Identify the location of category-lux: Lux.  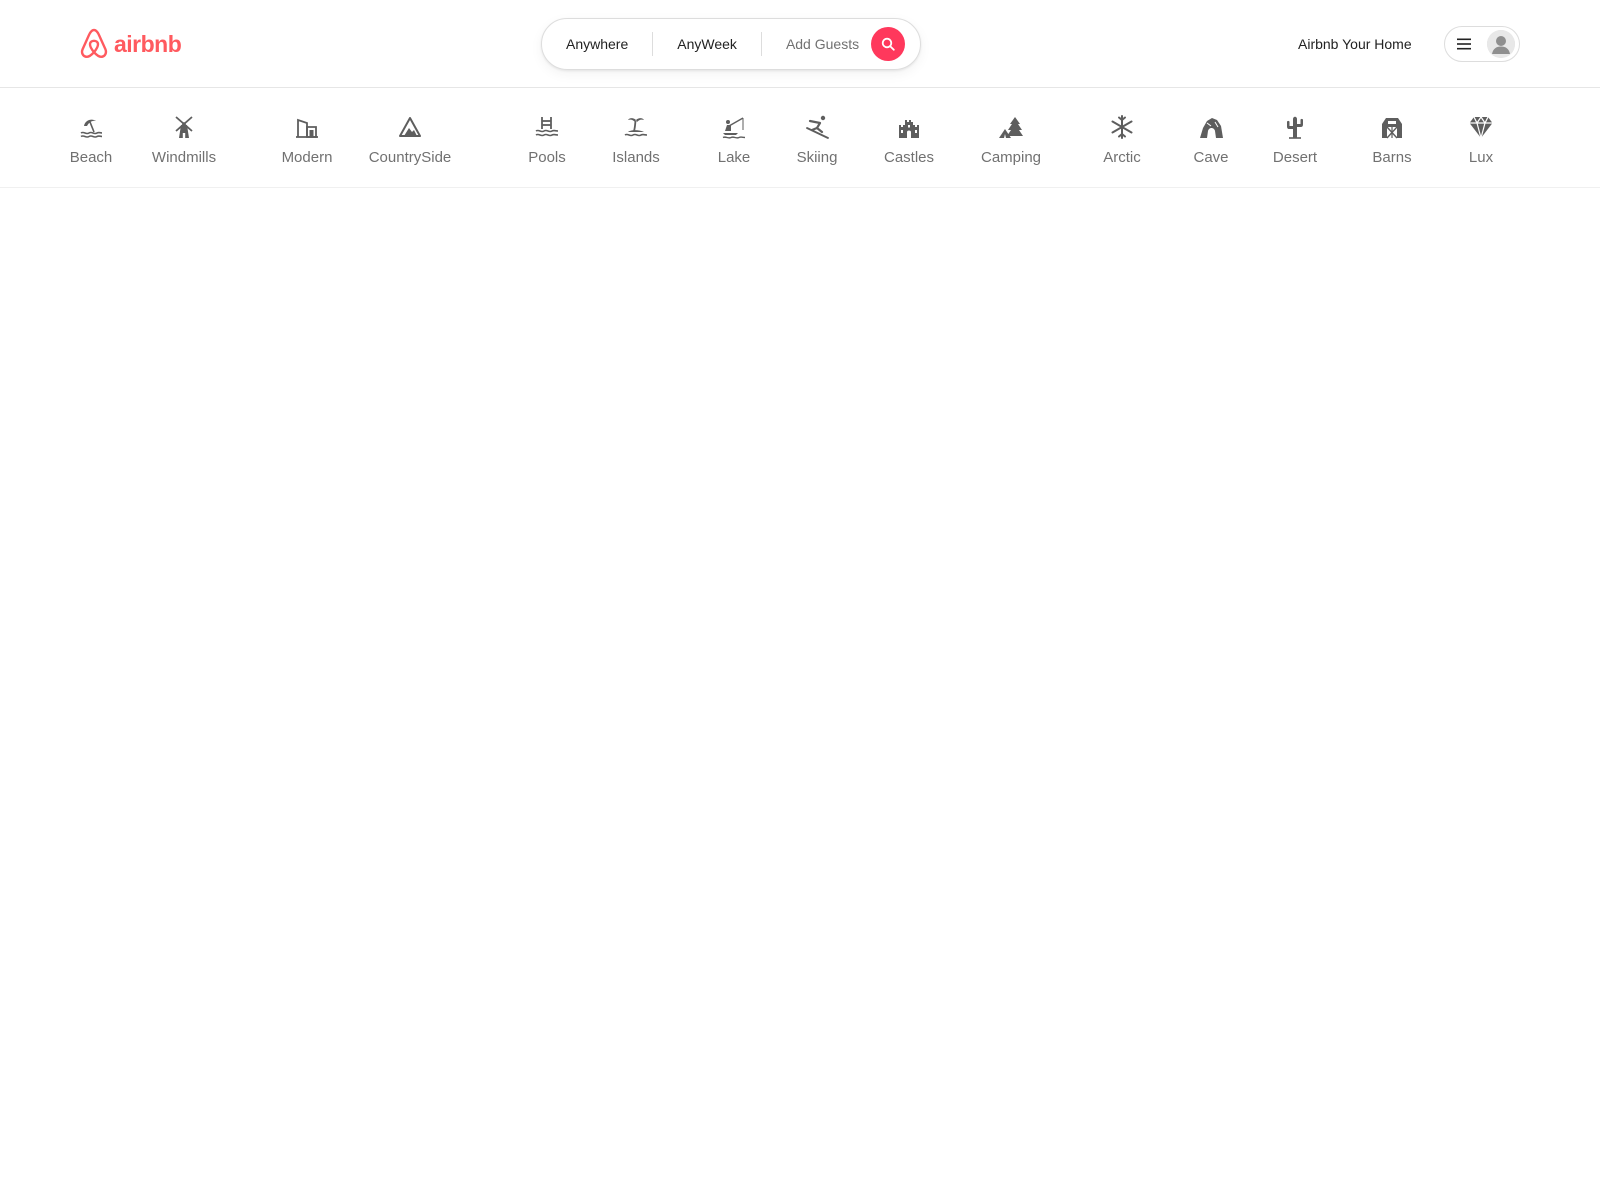
(1481, 144).